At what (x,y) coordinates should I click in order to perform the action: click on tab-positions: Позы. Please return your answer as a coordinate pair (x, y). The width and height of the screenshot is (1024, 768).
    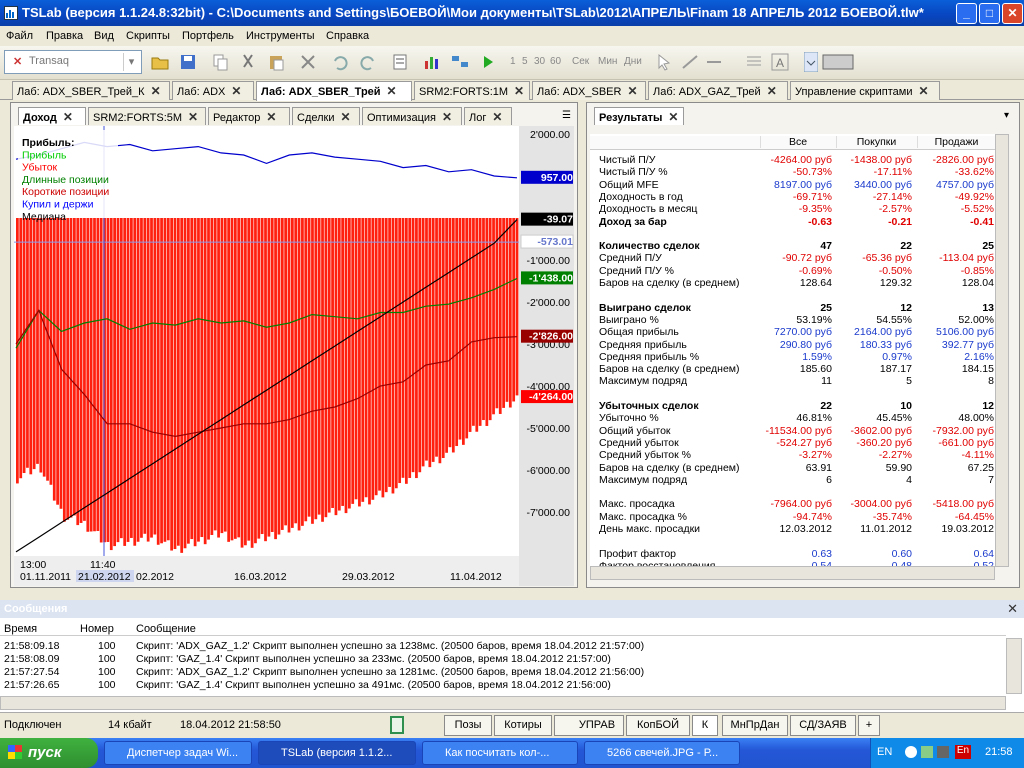
    Looking at the image, I should click on (468, 725).